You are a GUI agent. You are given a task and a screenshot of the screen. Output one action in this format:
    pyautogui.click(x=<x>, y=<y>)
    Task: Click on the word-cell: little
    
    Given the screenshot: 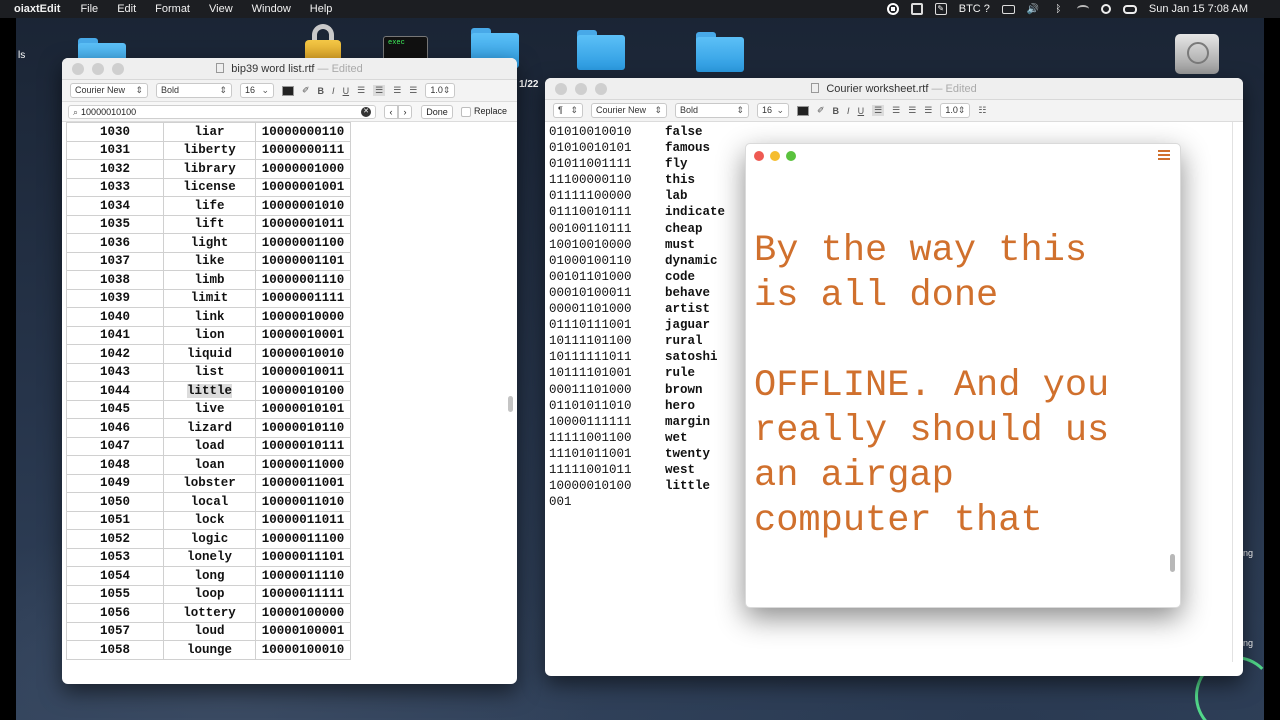 What is the action you would take?
    pyautogui.click(x=209, y=391)
    